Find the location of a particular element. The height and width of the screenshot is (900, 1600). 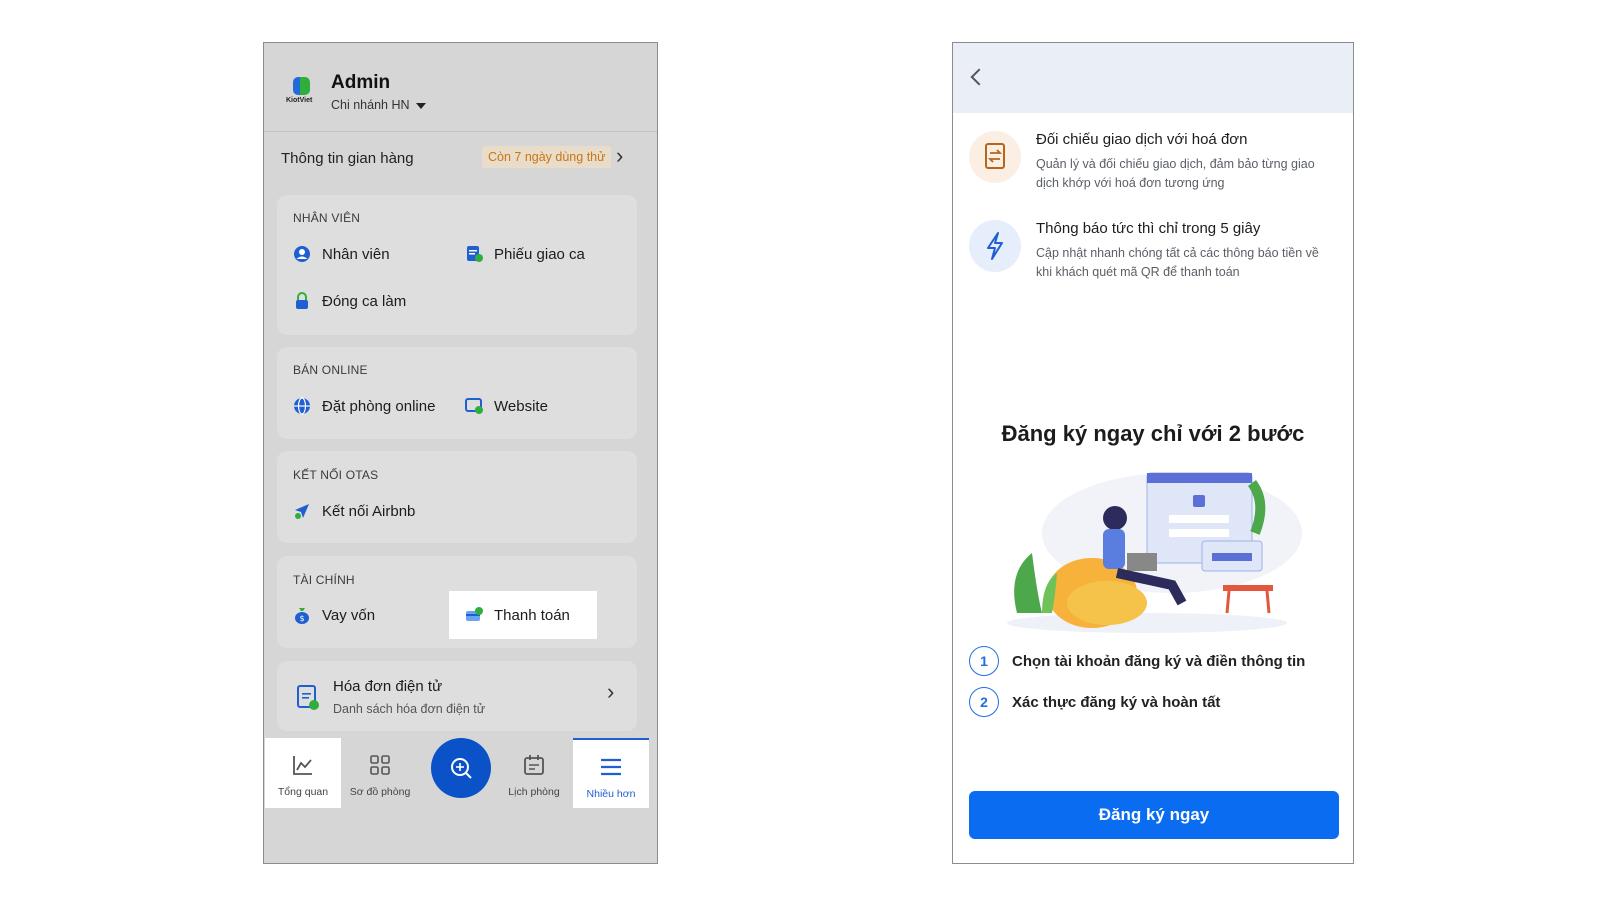

nav-overview: Tổng quan is located at coordinates (303, 773).